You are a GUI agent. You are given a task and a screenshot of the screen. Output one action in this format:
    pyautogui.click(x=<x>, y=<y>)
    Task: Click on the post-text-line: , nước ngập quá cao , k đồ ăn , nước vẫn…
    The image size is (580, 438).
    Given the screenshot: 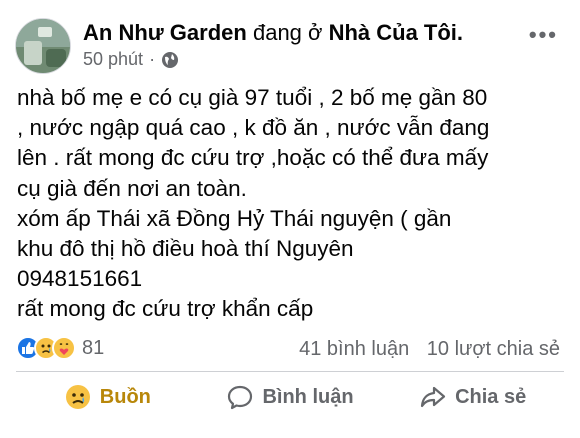 What is the action you would take?
    pyautogui.click(x=253, y=128)
    